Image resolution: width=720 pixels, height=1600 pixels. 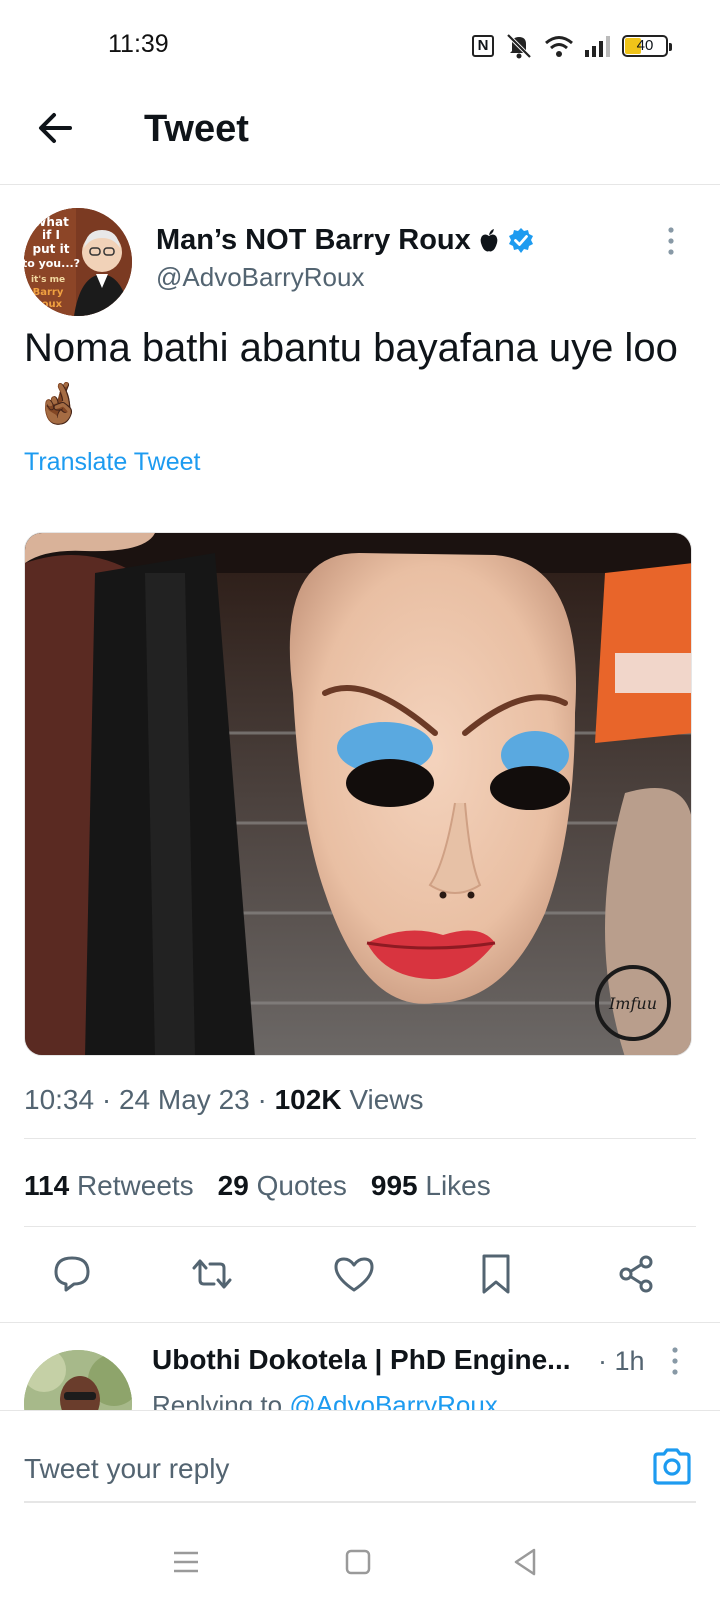 I want to click on status-time: 11:39, so click(x=138, y=44).